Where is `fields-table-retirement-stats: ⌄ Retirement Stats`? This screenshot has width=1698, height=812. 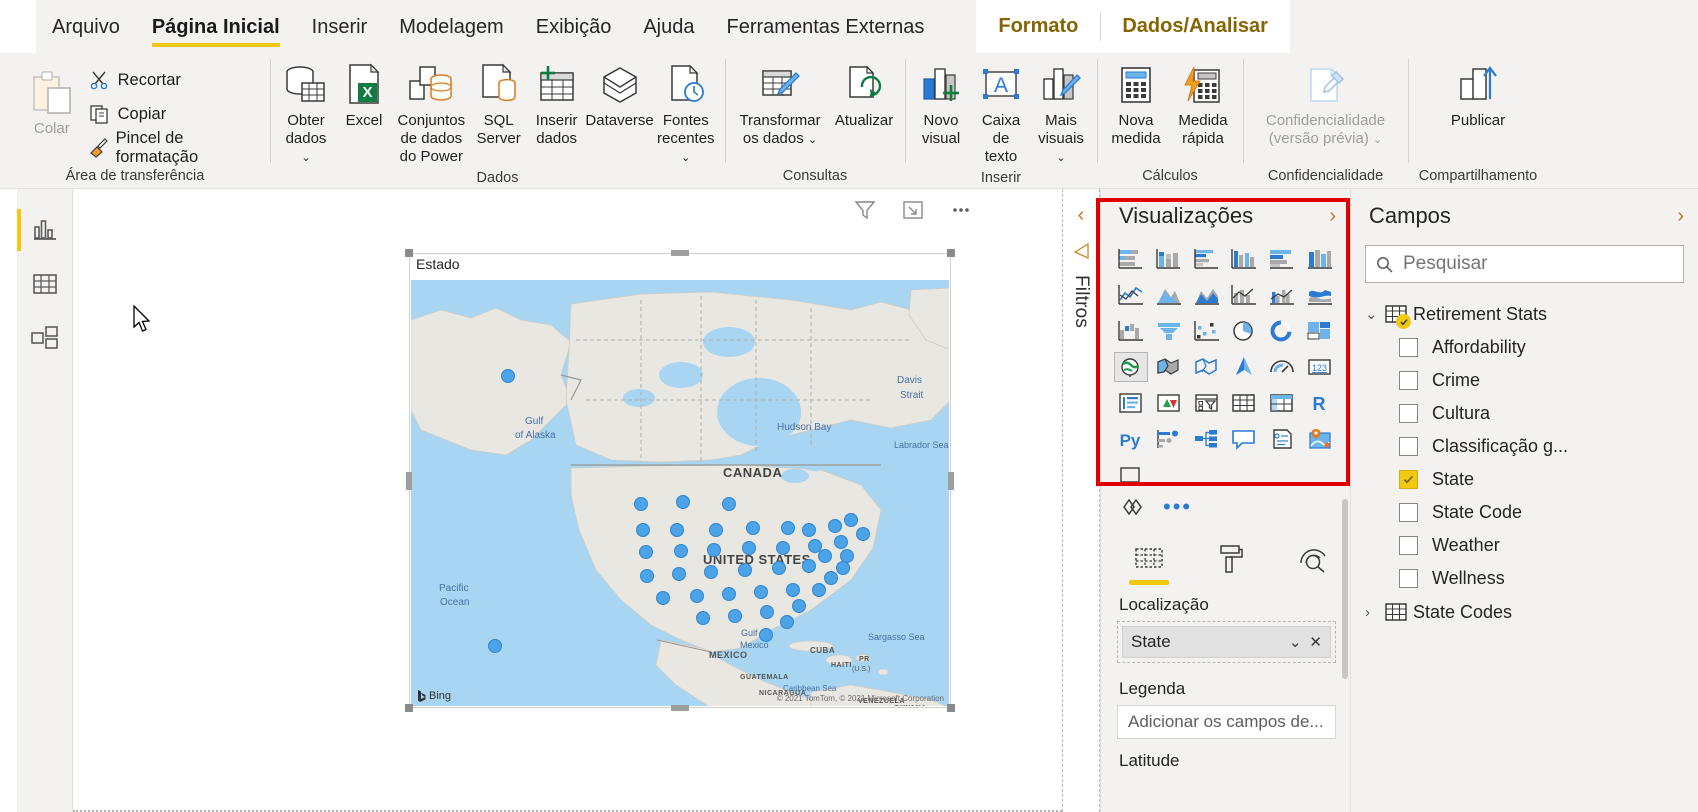 fields-table-retirement-stats: ⌄ Retirement Stats is located at coordinates (1531, 314).